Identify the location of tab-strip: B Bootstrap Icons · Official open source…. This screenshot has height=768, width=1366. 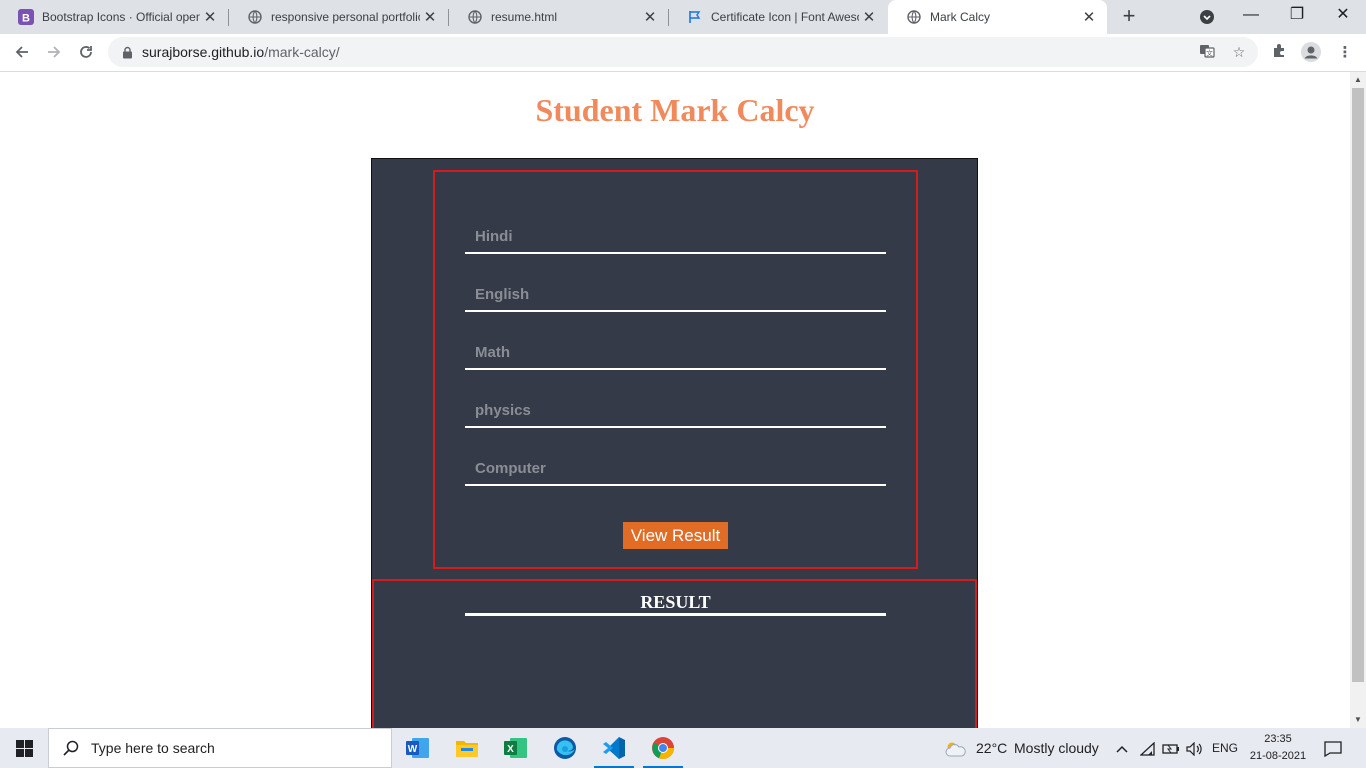
(683, 17).